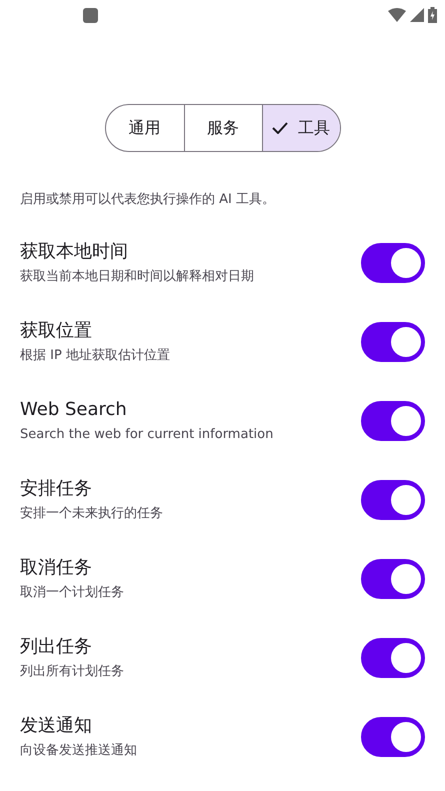 This screenshot has width=445, height=791. Describe the element at coordinates (280, 128) in the screenshot. I see `check-icon` at that location.